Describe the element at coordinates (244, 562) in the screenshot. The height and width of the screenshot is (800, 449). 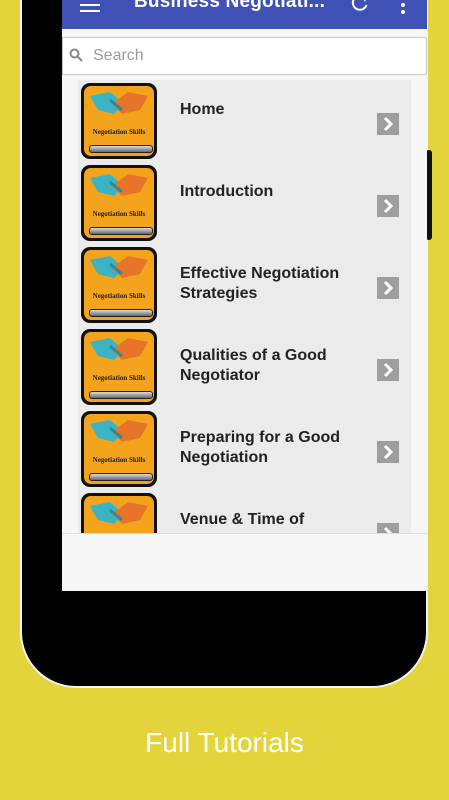
I see `bottom-area` at that location.